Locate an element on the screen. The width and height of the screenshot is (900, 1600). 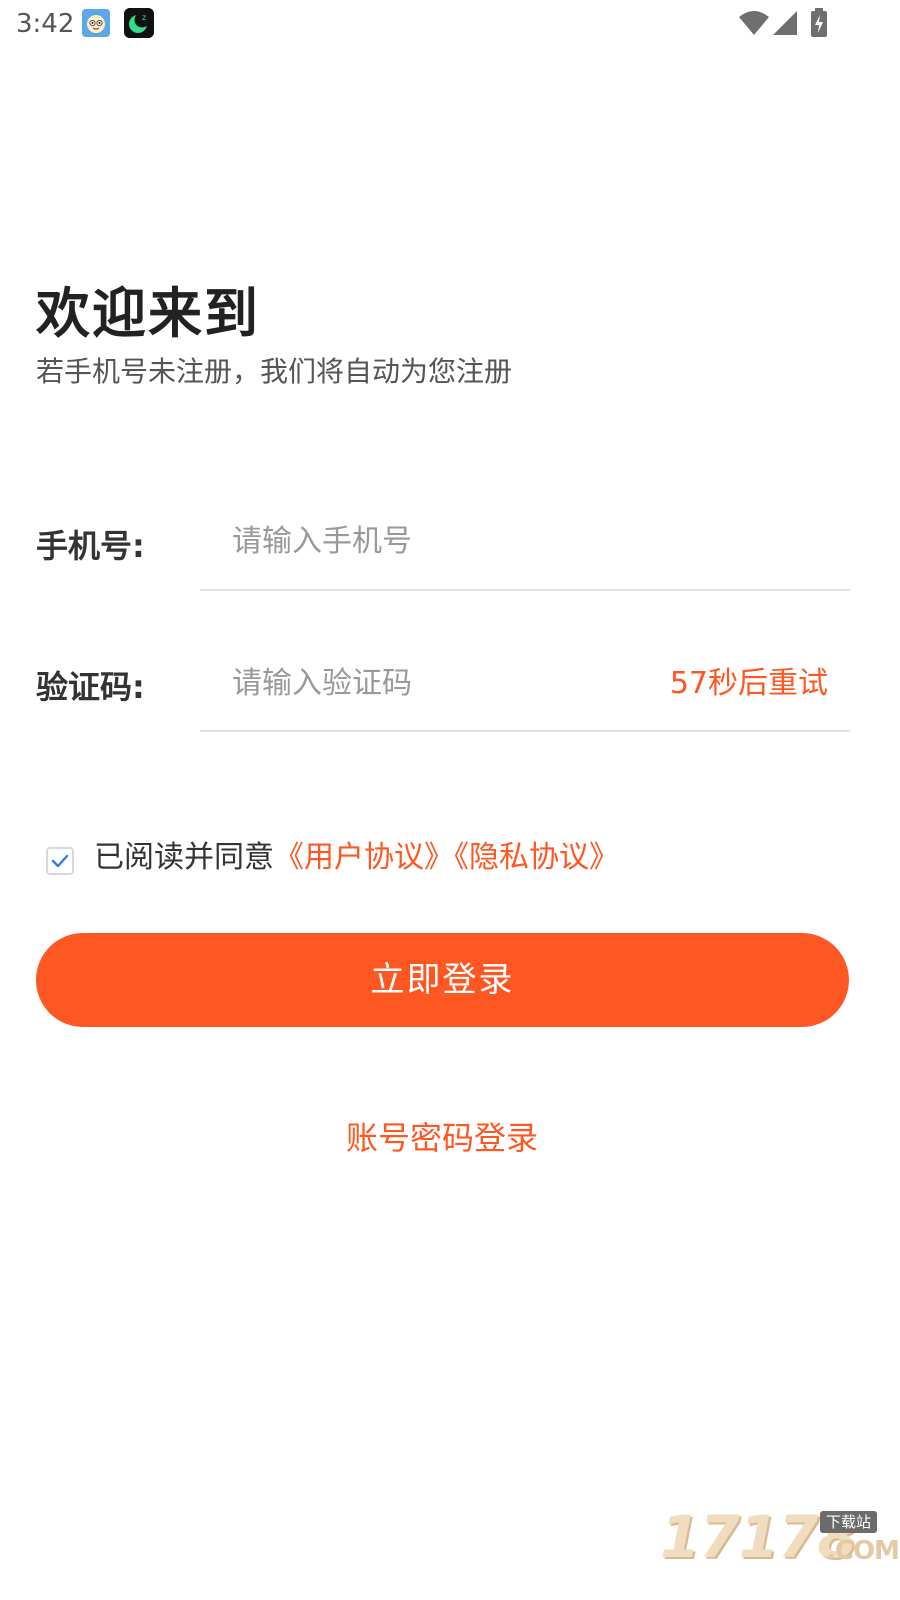
signal-icon is located at coordinates (785, 25).